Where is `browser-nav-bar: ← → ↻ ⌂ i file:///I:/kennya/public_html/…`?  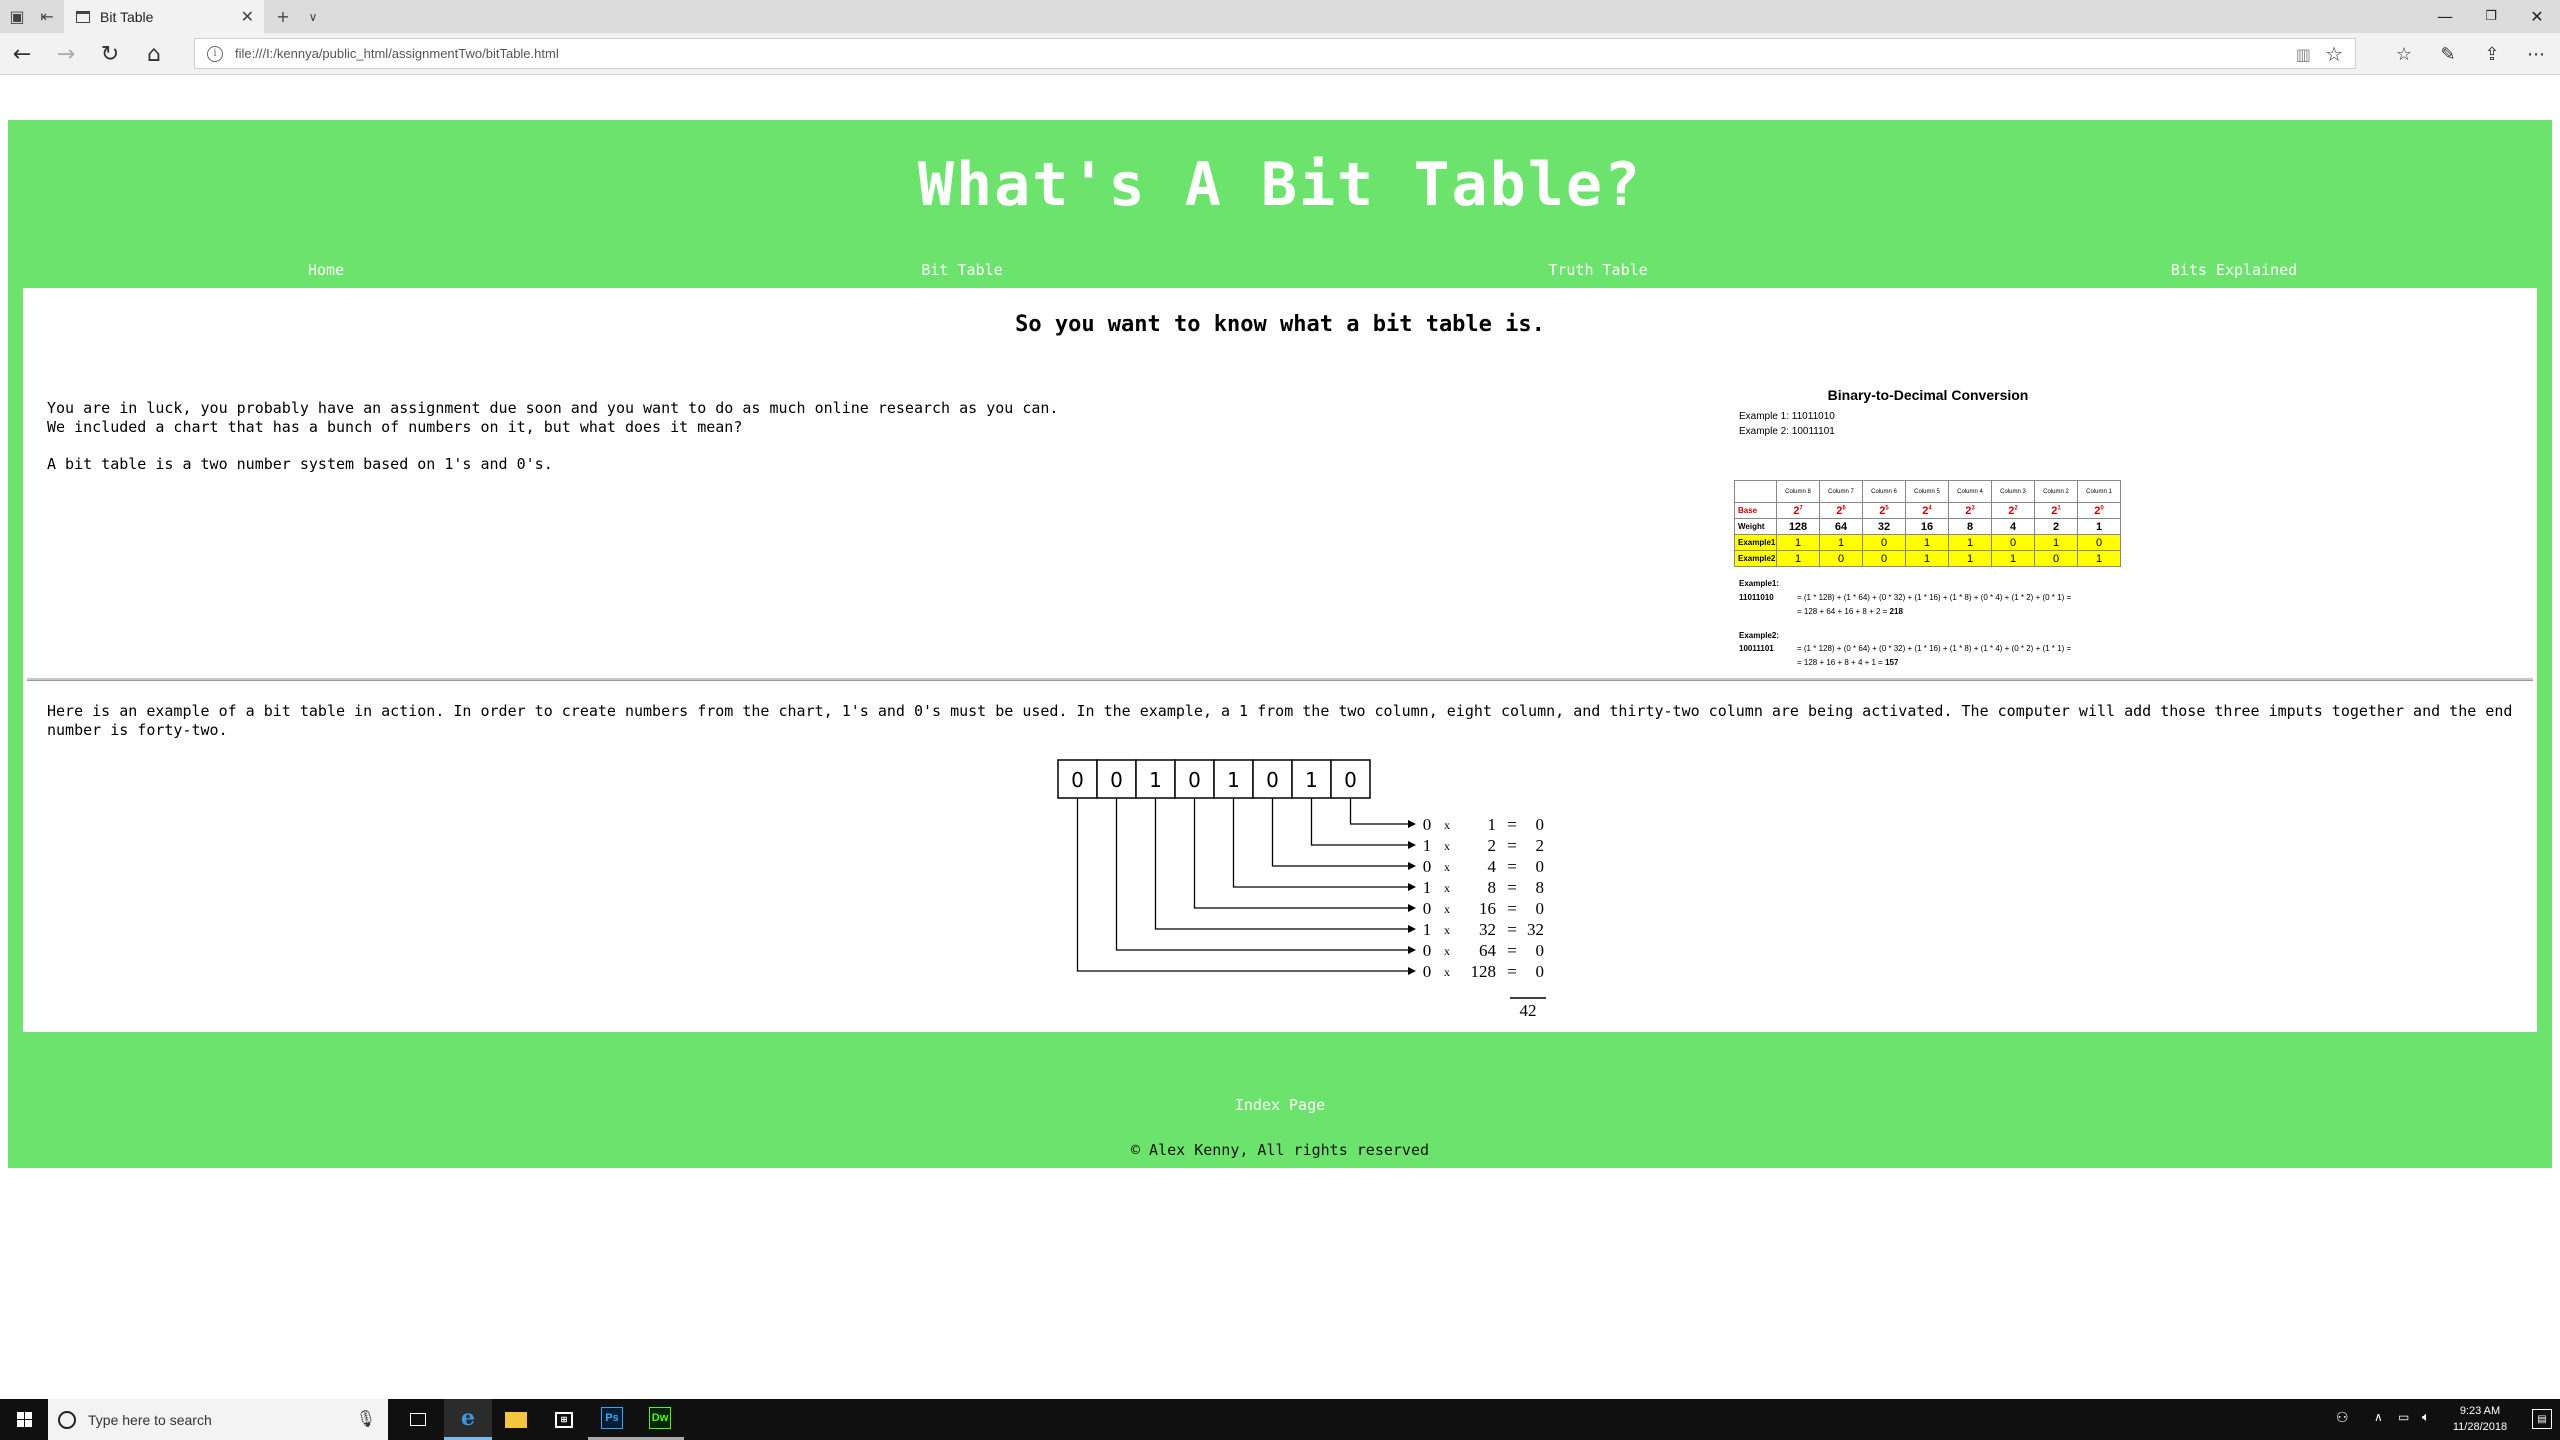
browser-nav-bar: ← → ↻ ⌂ i file:///I:/kennya/public_html/… is located at coordinates (1280, 54).